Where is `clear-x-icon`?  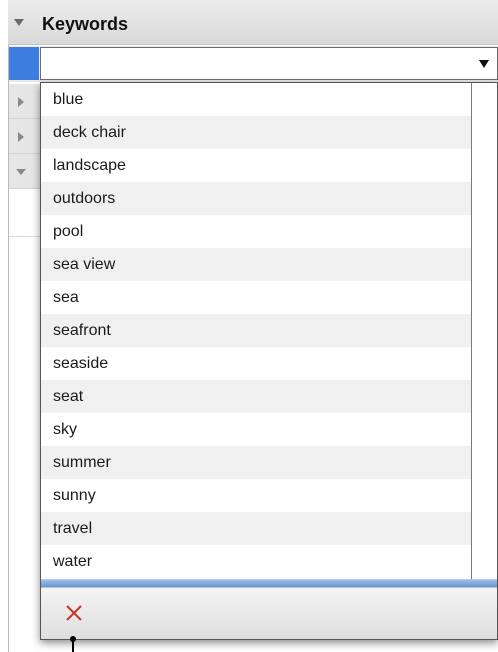
clear-x-icon is located at coordinates (74, 613).